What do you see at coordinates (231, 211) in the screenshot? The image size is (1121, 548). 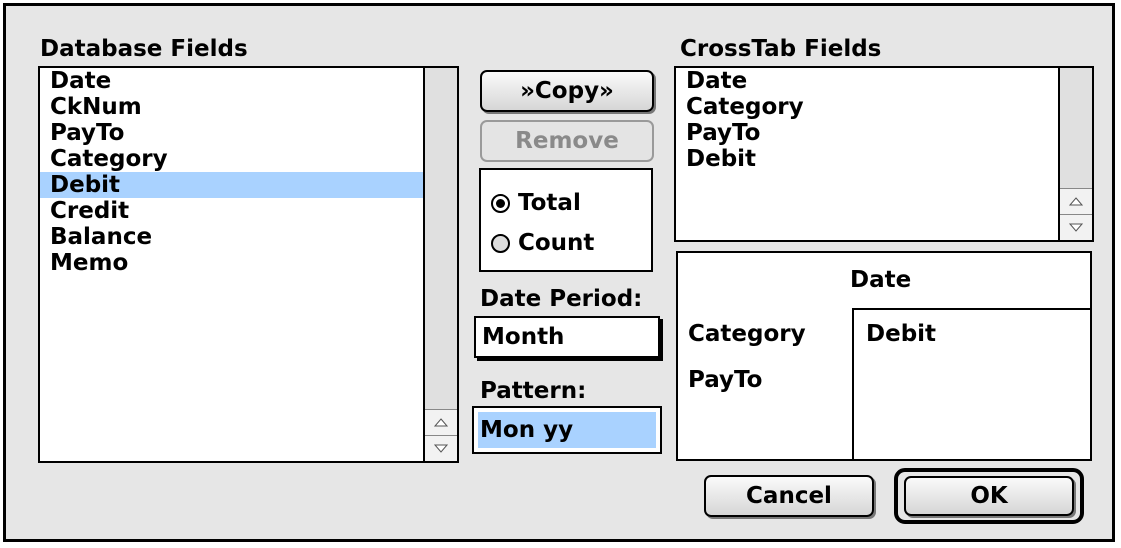 I see `list-item-credit: Credit` at bounding box center [231, 211].